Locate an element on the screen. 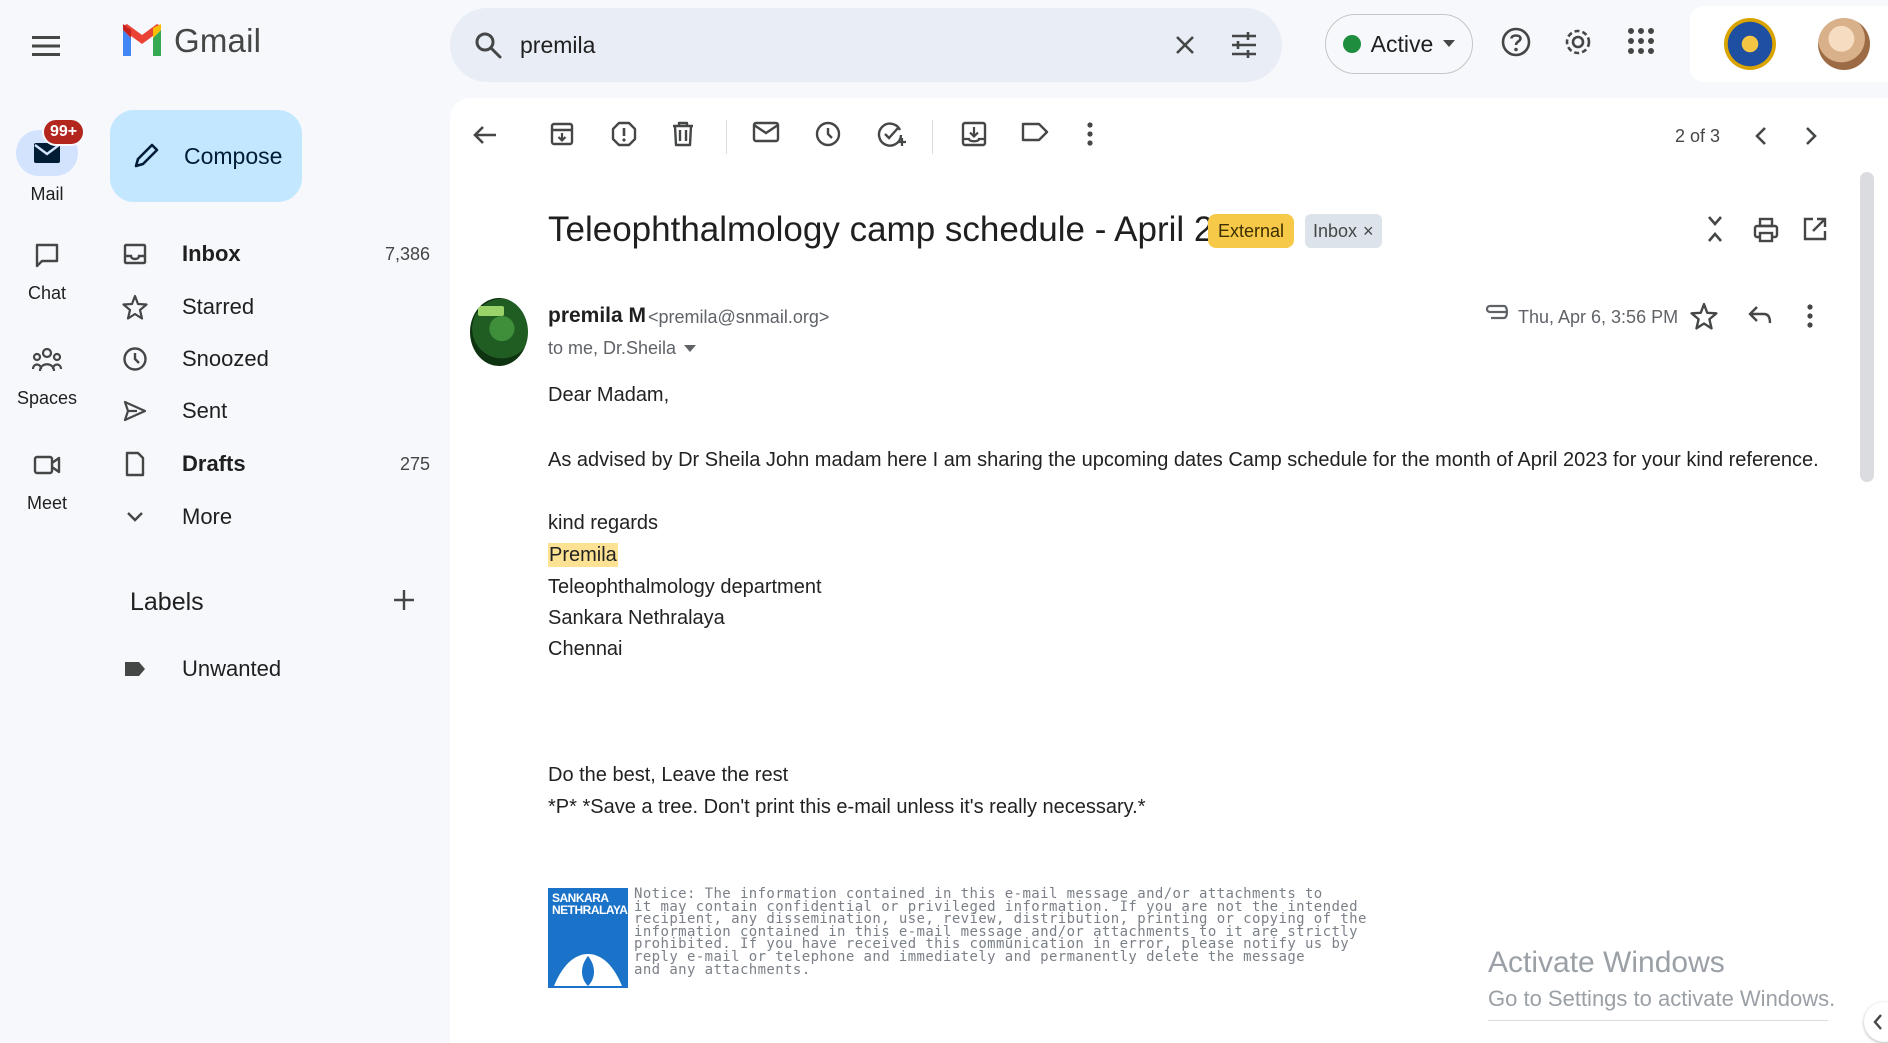 Image resolution: width=1888 pixels, height=1043 pixels. labels-heading: Labels is located at coordinates (167, 602).